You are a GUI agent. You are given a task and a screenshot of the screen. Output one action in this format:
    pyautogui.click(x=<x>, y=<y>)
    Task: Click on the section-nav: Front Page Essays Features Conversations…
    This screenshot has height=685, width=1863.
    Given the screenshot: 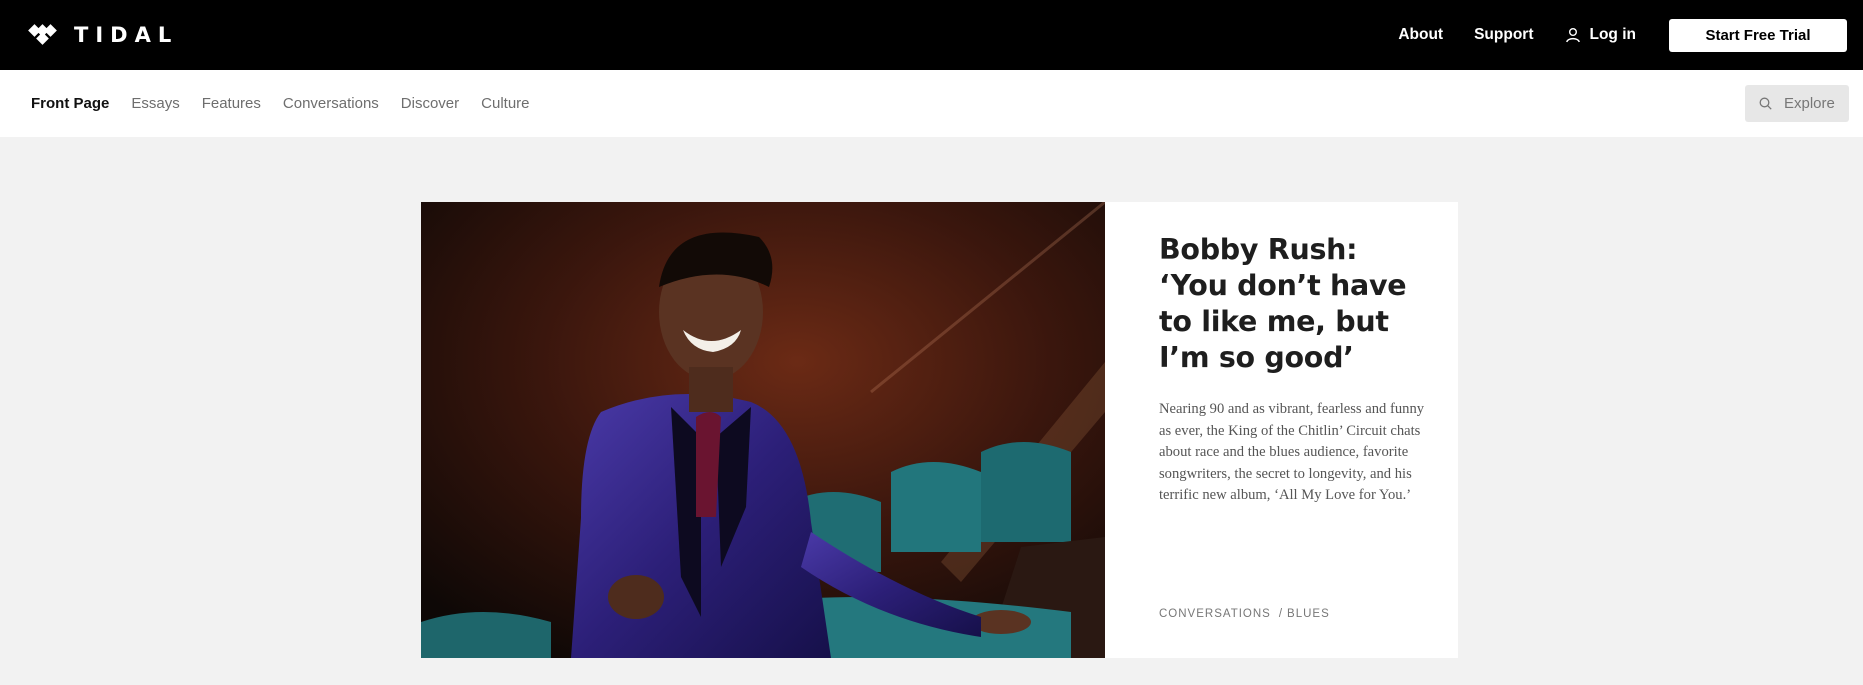 What is the action you would take?
    pyautogui.click(x=931, y=103)
    